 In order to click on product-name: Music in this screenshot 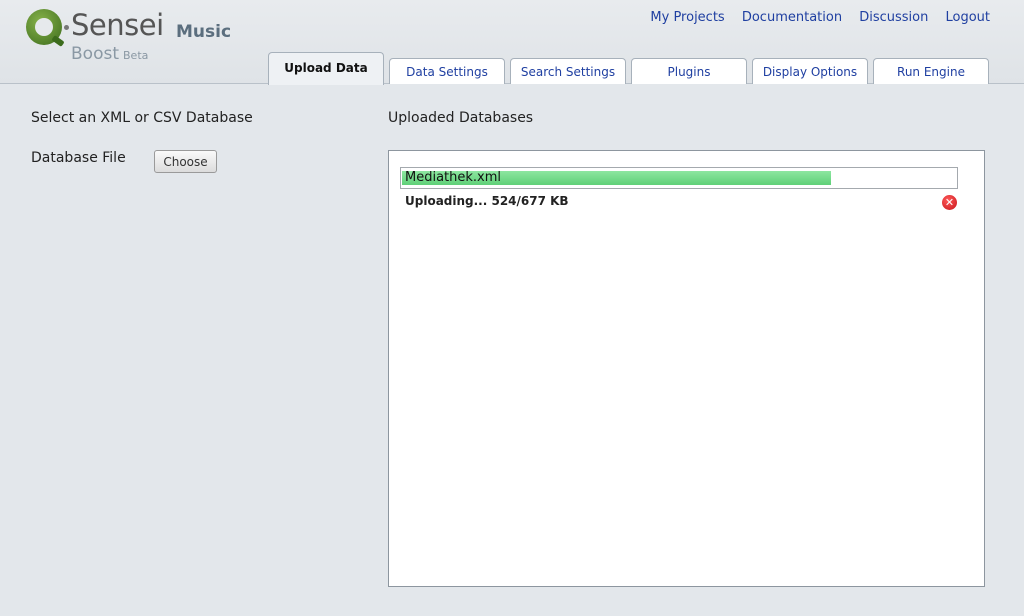, I will do `click(204, 32)`.